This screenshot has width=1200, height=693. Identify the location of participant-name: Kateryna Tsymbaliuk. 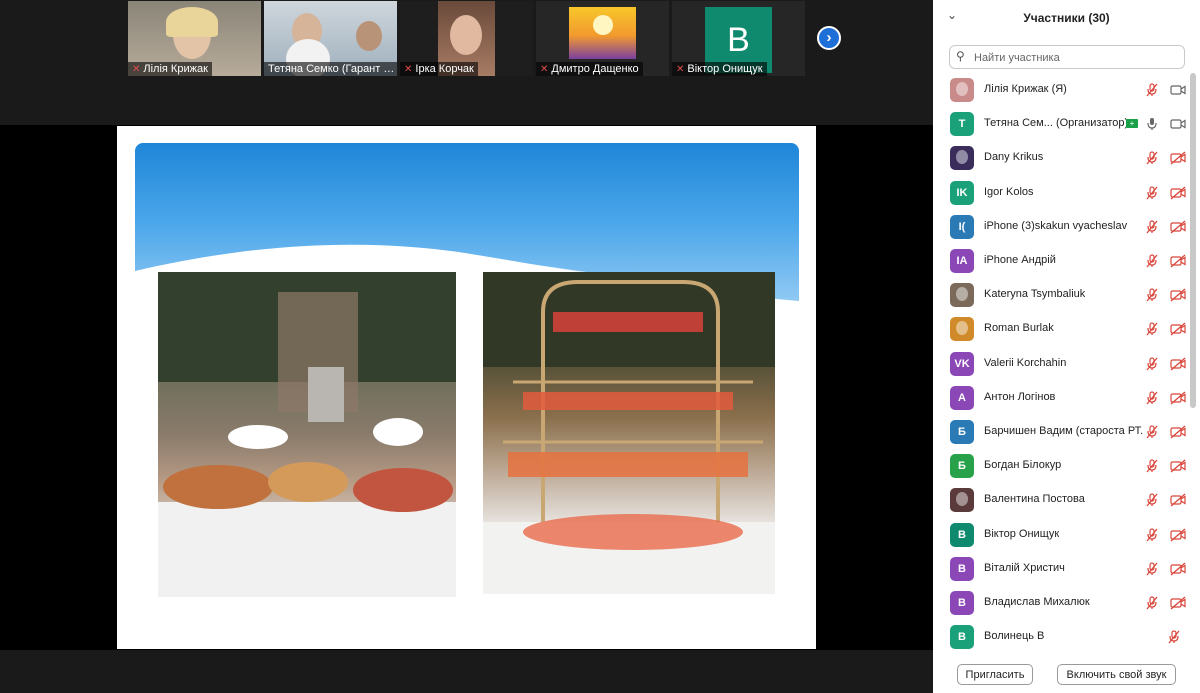
(1034, 294).